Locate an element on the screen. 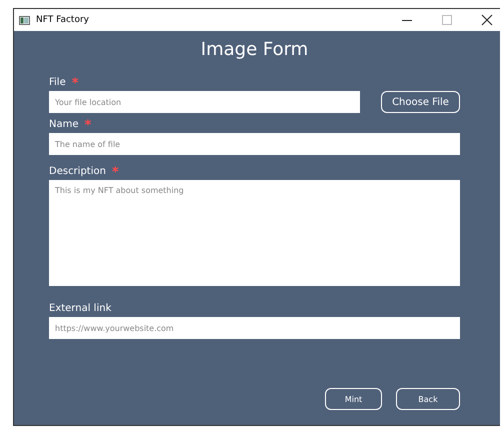 This screenshot has height=428, width=501. input-field: The name of file is located at coordinates (254, 144).